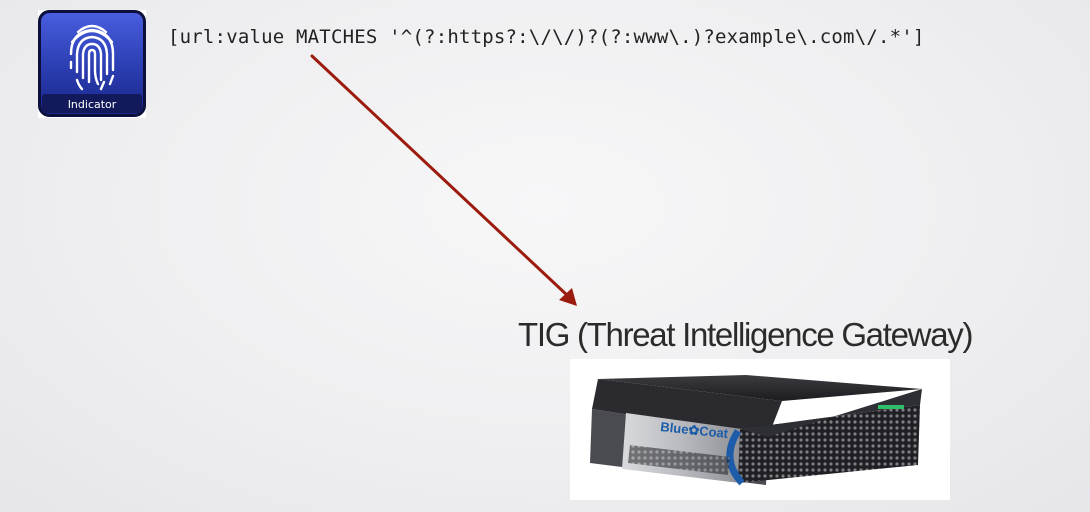 The image size is (1090, 512). I want to click on indicator-icon: Indicator, so click(92, 64).